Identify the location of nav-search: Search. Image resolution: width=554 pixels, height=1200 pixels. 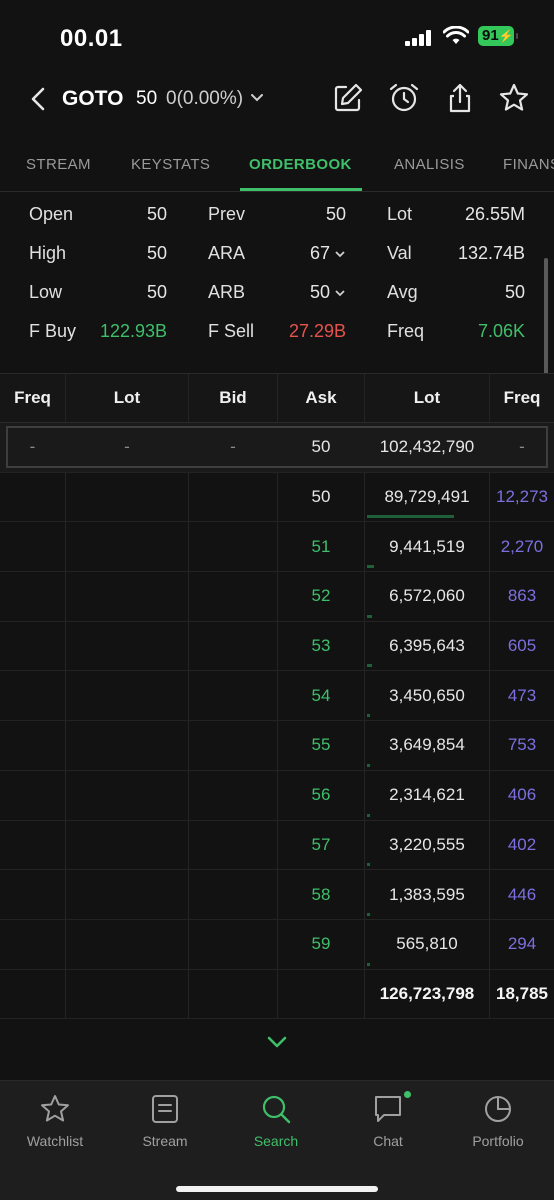
(276, 1121).